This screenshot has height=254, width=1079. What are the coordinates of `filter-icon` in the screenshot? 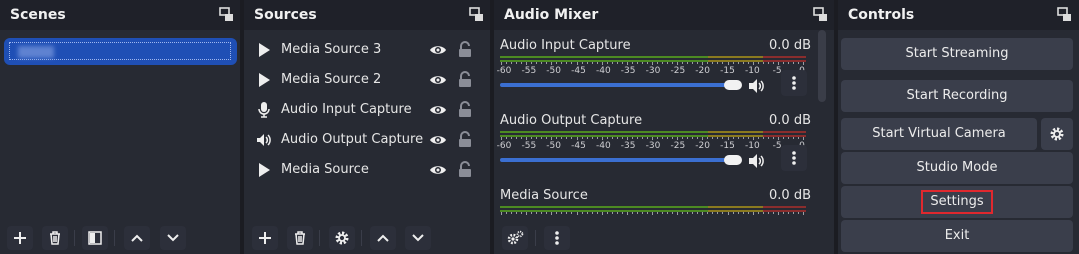 It's located at (95, 238).